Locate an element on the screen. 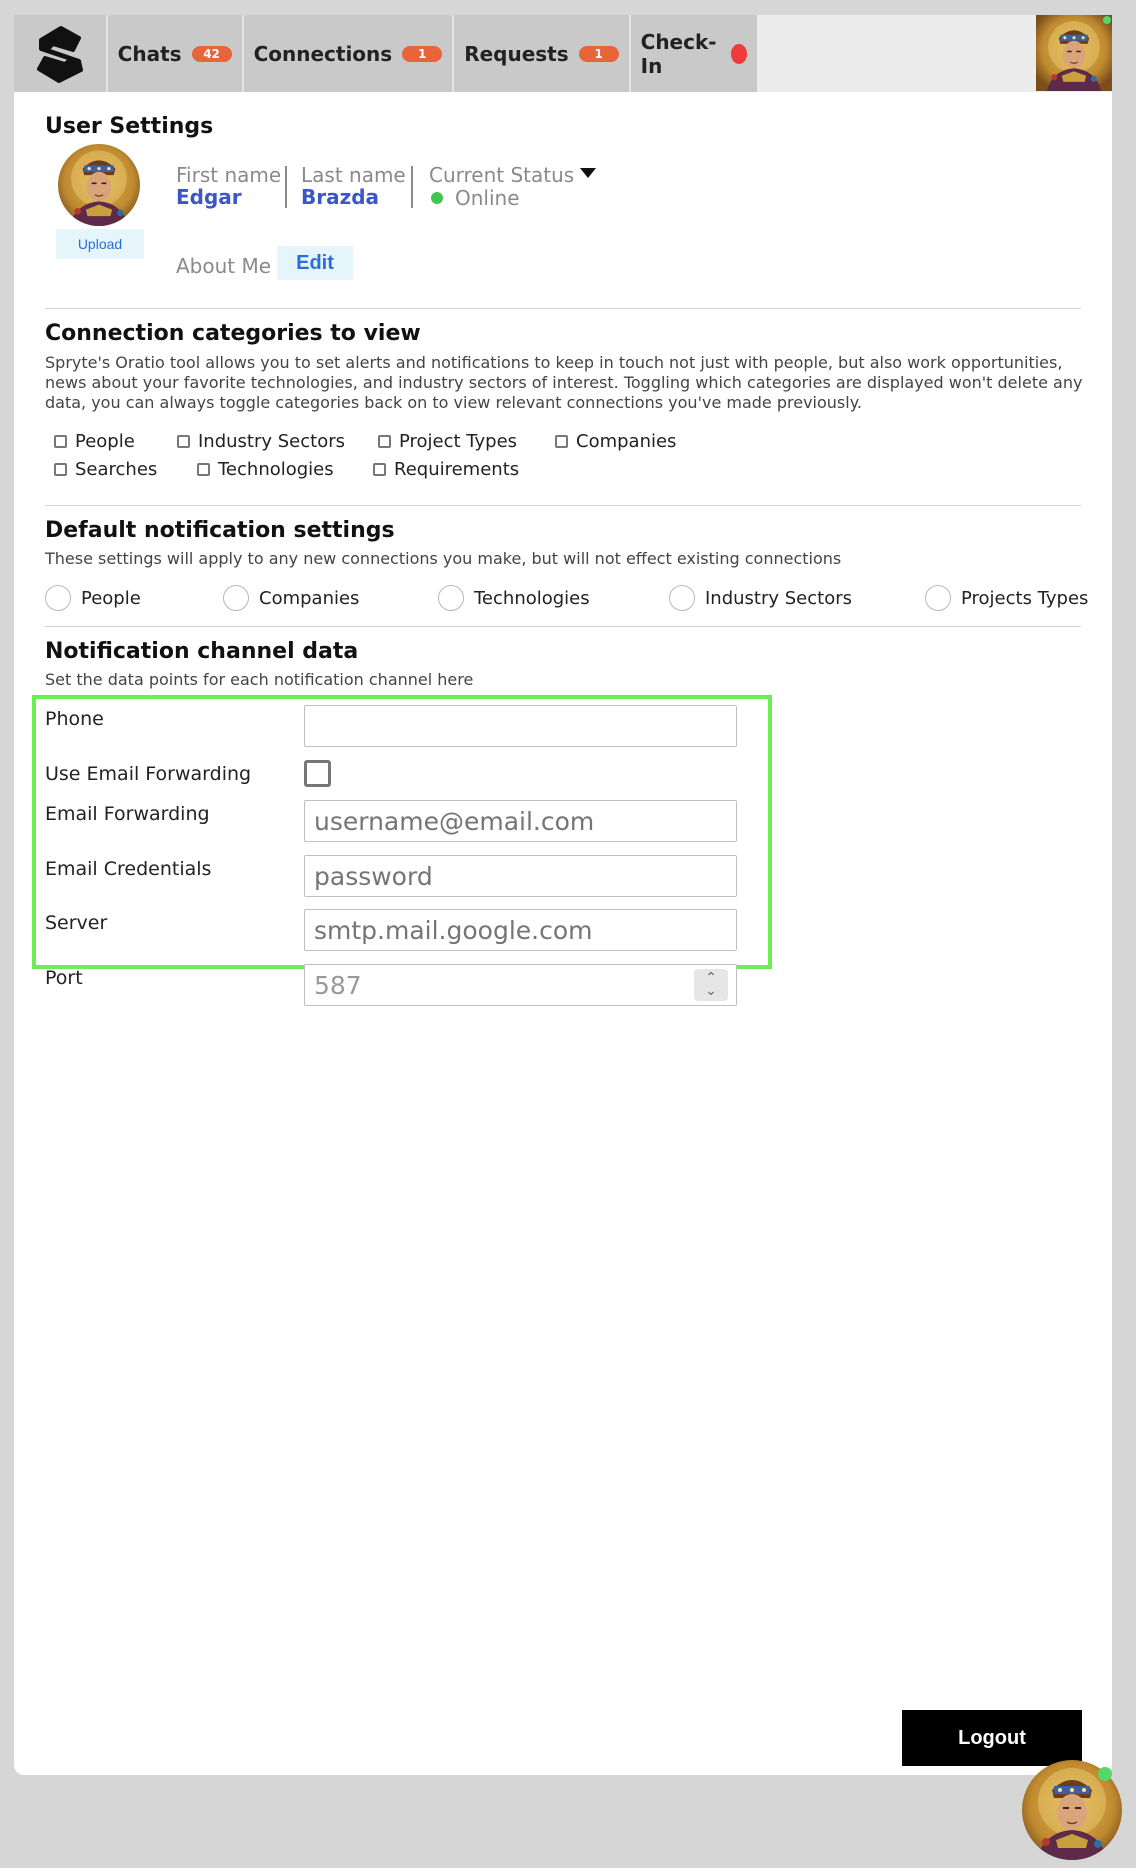 The width and height of the screenshot is (1136, 1868). category-label: Searches is located at coordinates (116, 469).